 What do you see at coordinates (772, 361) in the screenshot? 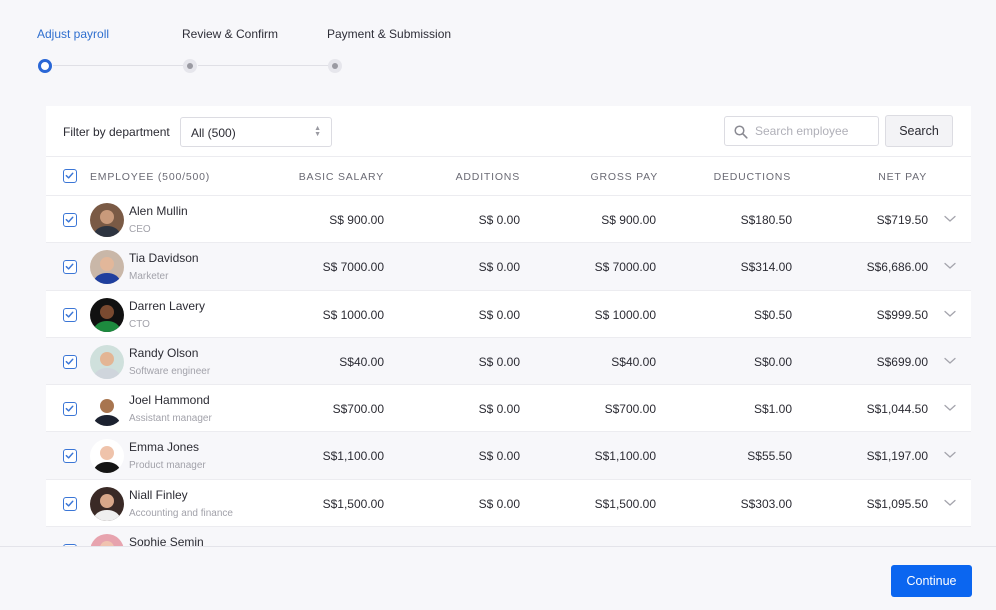
I see `deductions-value: S$0.00` at bounding box center [772, 361].